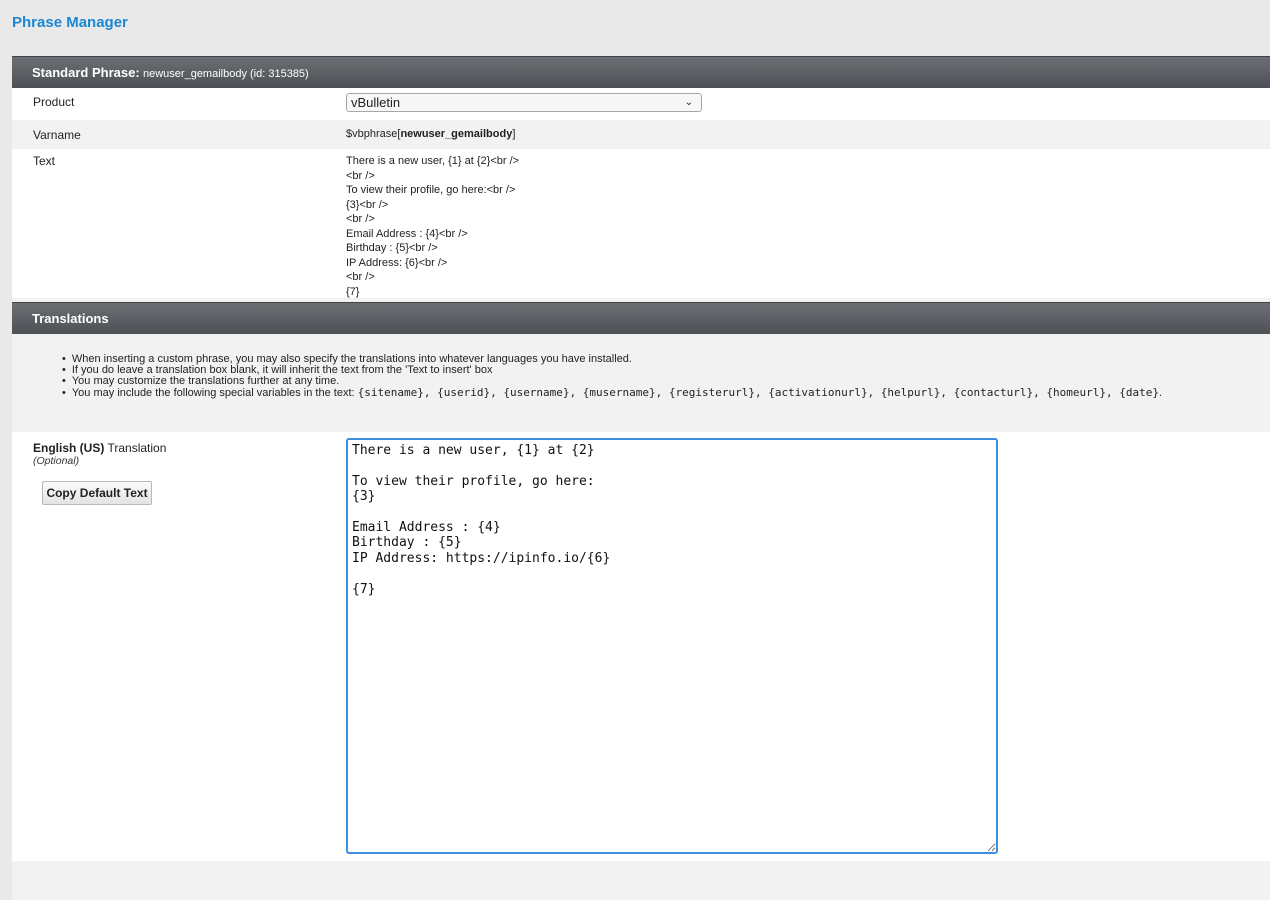 Image resolution: width=1270 pixels, height=900 pixels. What do you see at coordinates (226, 74) in the screenshot?
I see `phrase-id-detail: newuser_gemailbody (id: 315385)` at bounding box center [226, 74].